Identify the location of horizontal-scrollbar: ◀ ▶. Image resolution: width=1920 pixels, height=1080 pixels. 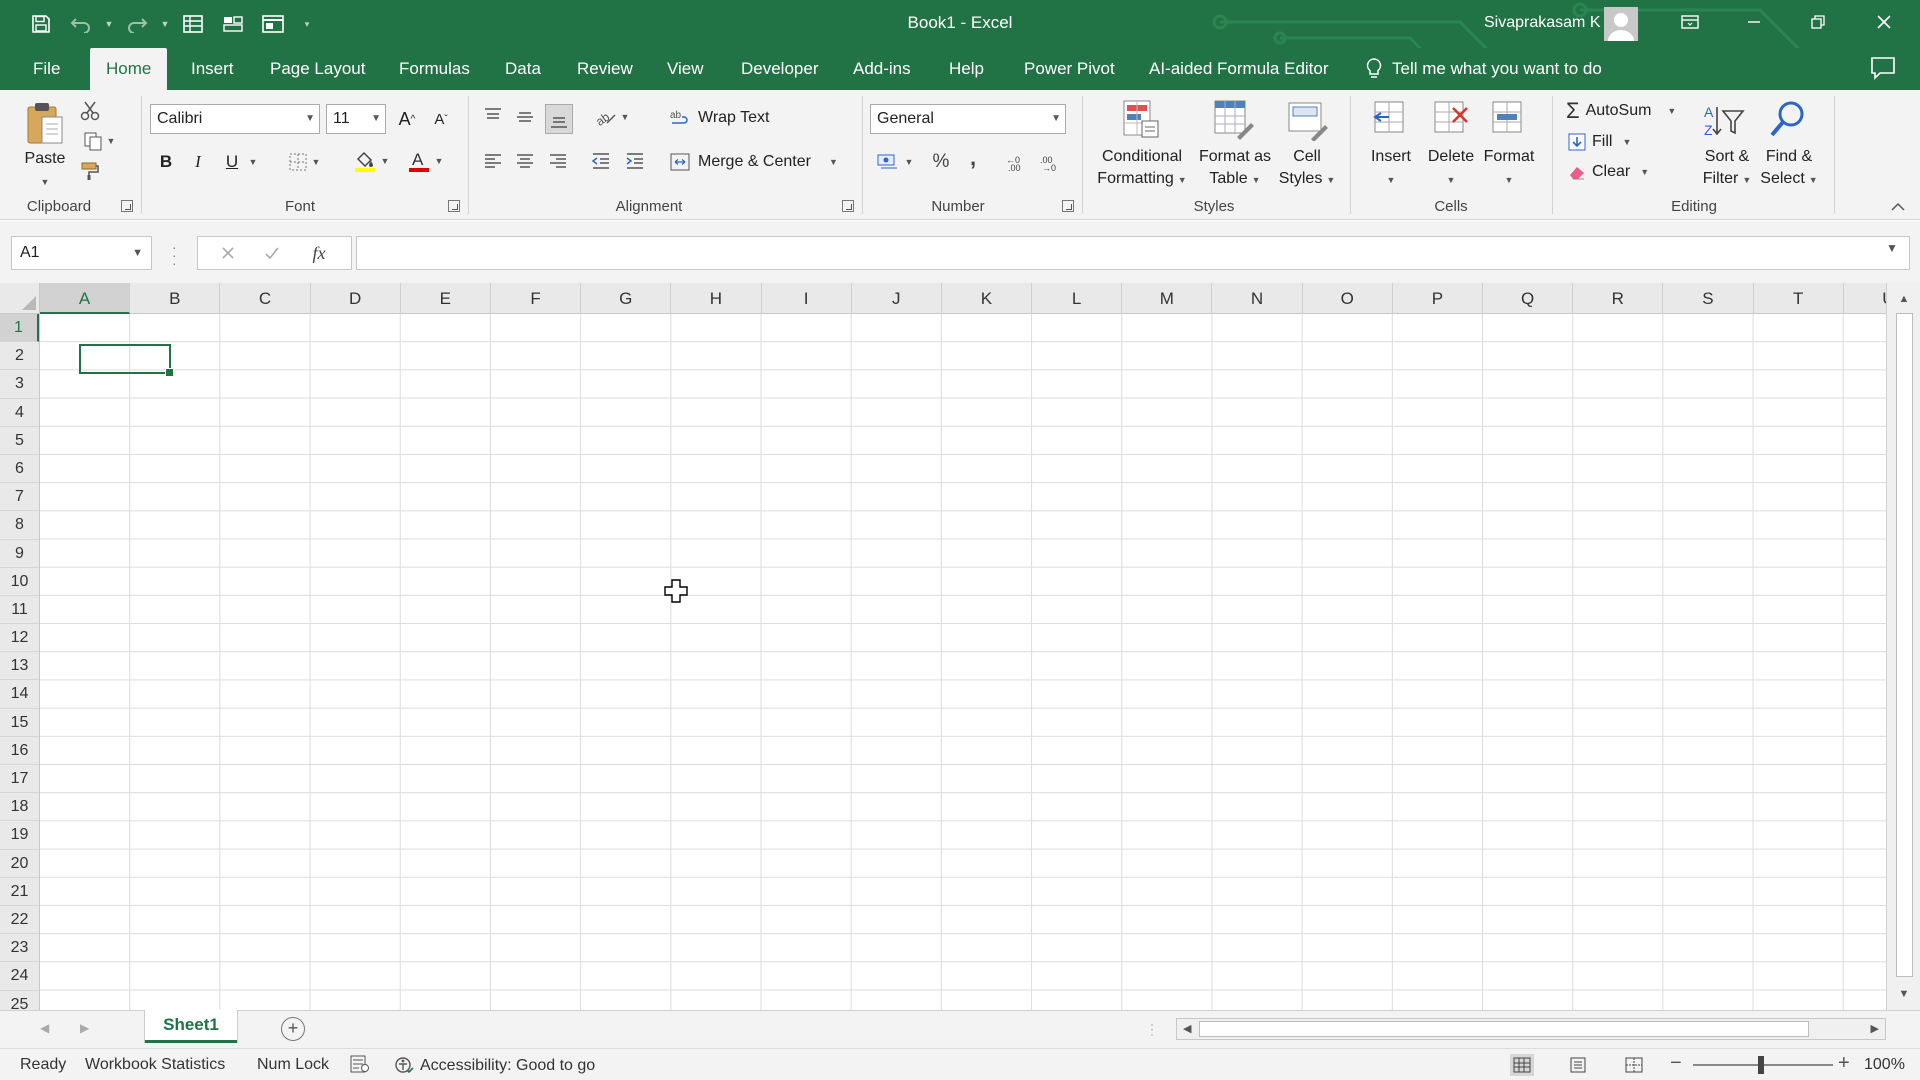
(1531, 1029).